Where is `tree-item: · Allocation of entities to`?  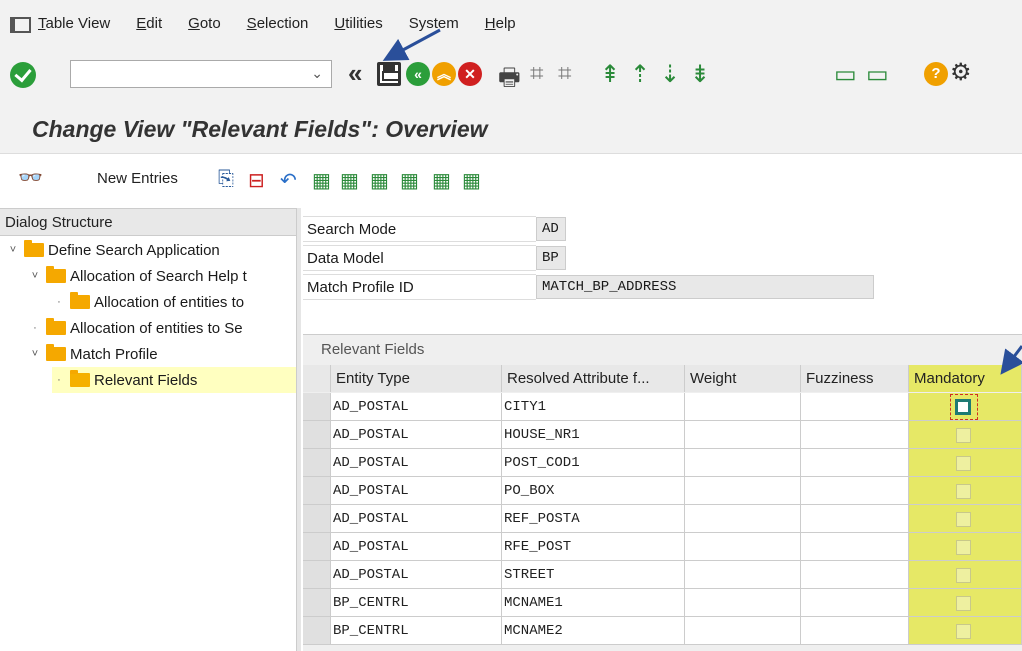
tree-item: · Allocation of entities to is located at coordinates (148, 302).